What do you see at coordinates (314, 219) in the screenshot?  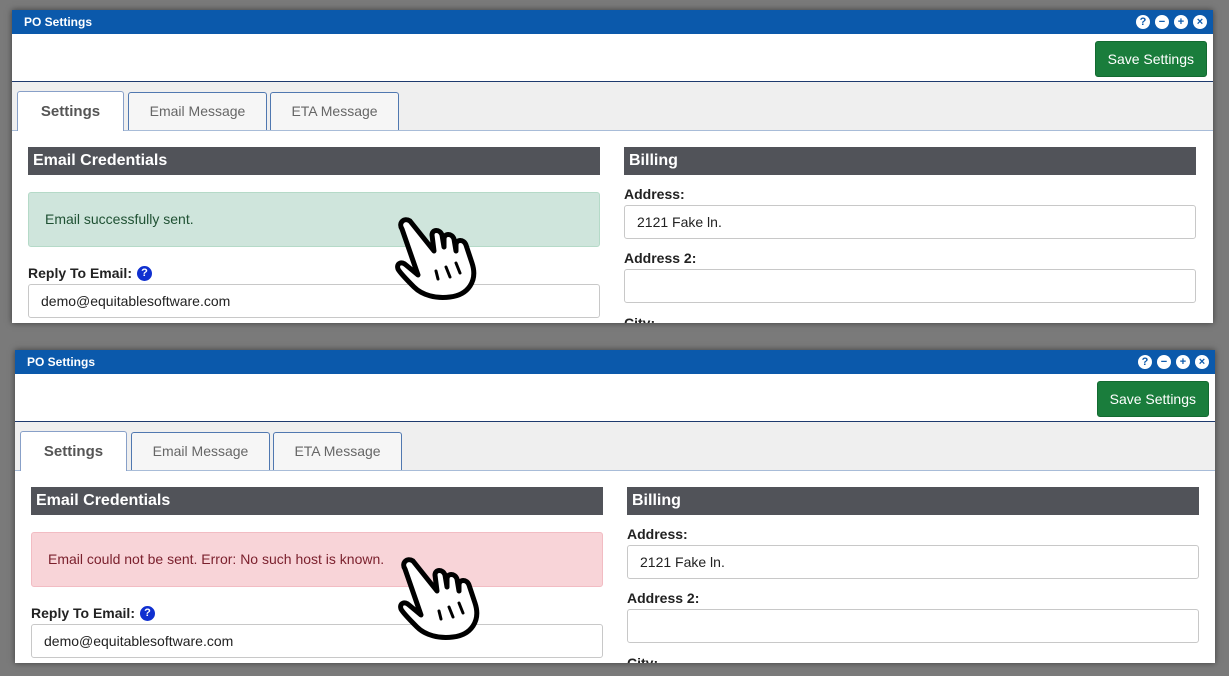 I see `success-alert: Email successfully sent.` at bounding box center [314, 219].